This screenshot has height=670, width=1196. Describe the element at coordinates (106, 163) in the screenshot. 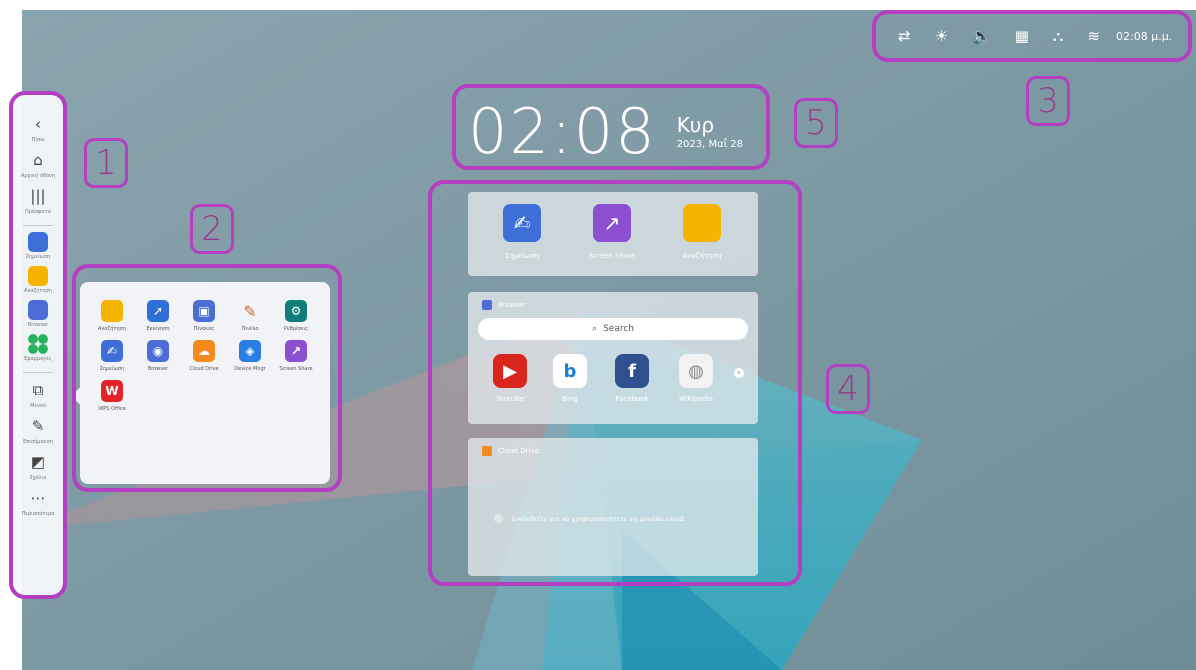

I see `annotation-label-1: 1` at that location.